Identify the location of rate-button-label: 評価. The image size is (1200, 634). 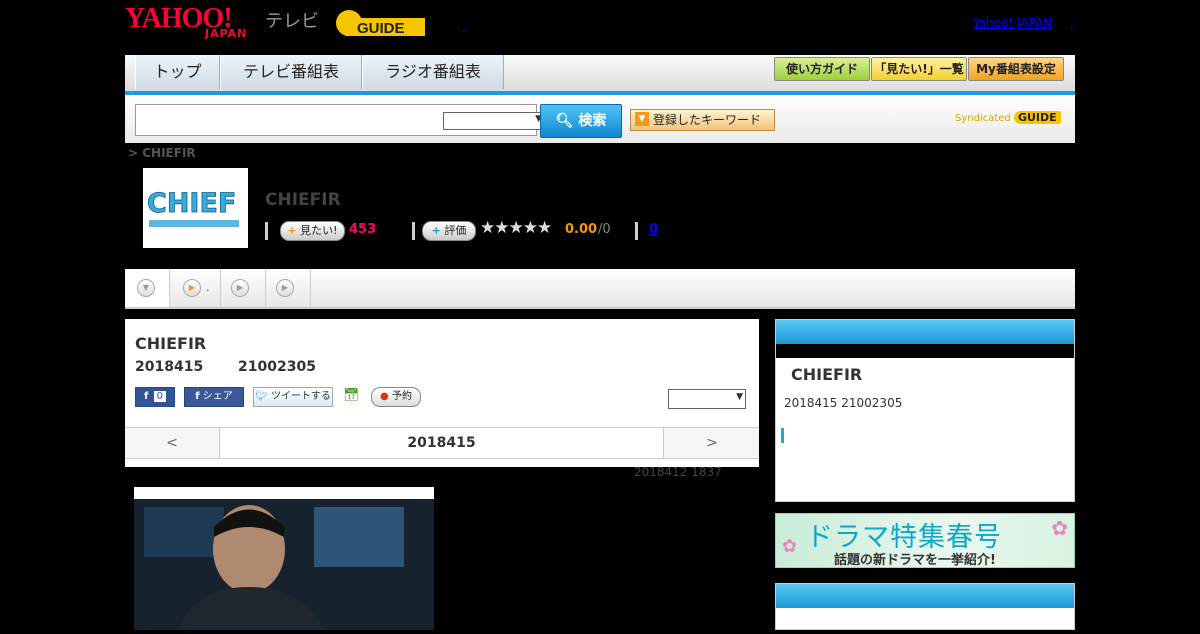
(455, 230).